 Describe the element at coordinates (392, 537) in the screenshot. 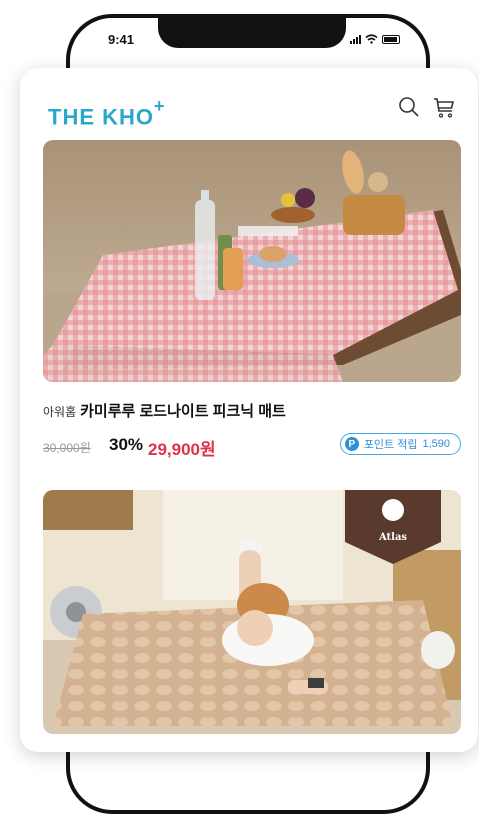

I see `atlas-badge: Atlas` at that location.